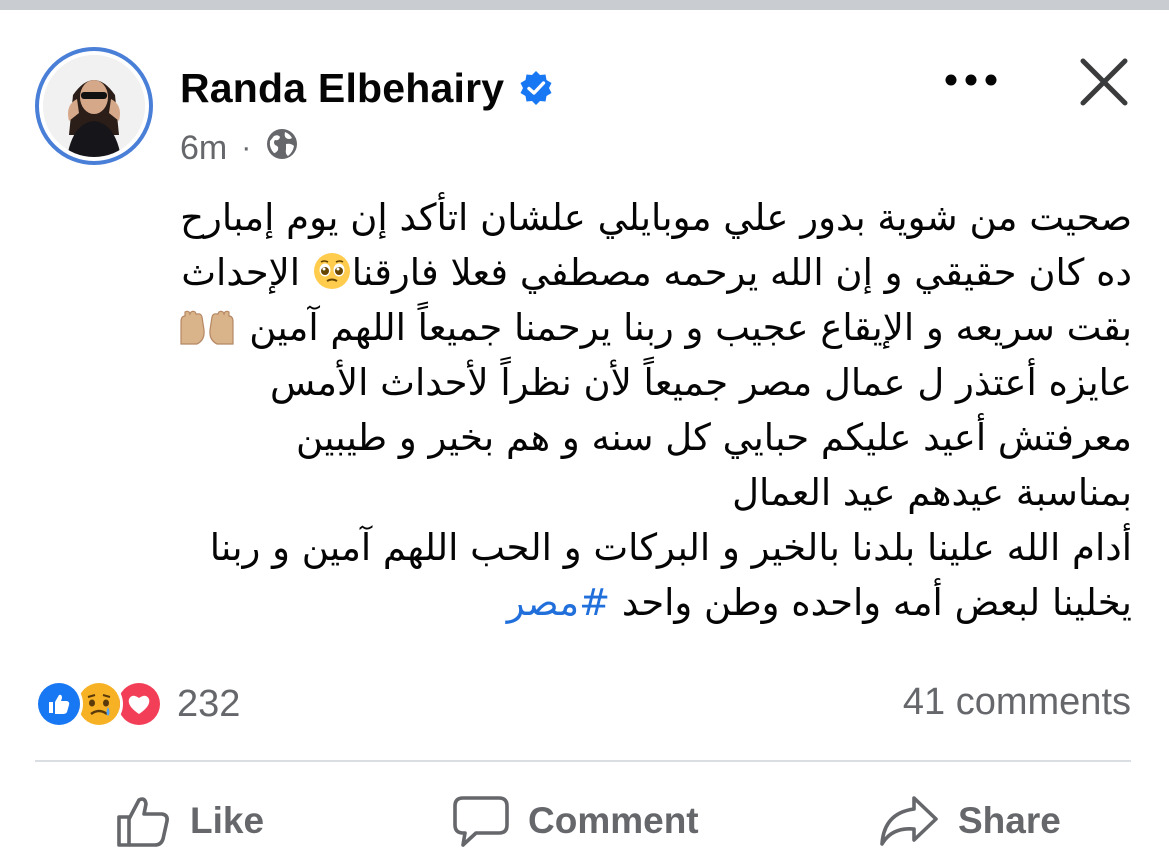  What do you see at coordinates (342, 88) in the screenshot?
I see `author-name: Randa Elbehairy` at bounding box center [342, 88].